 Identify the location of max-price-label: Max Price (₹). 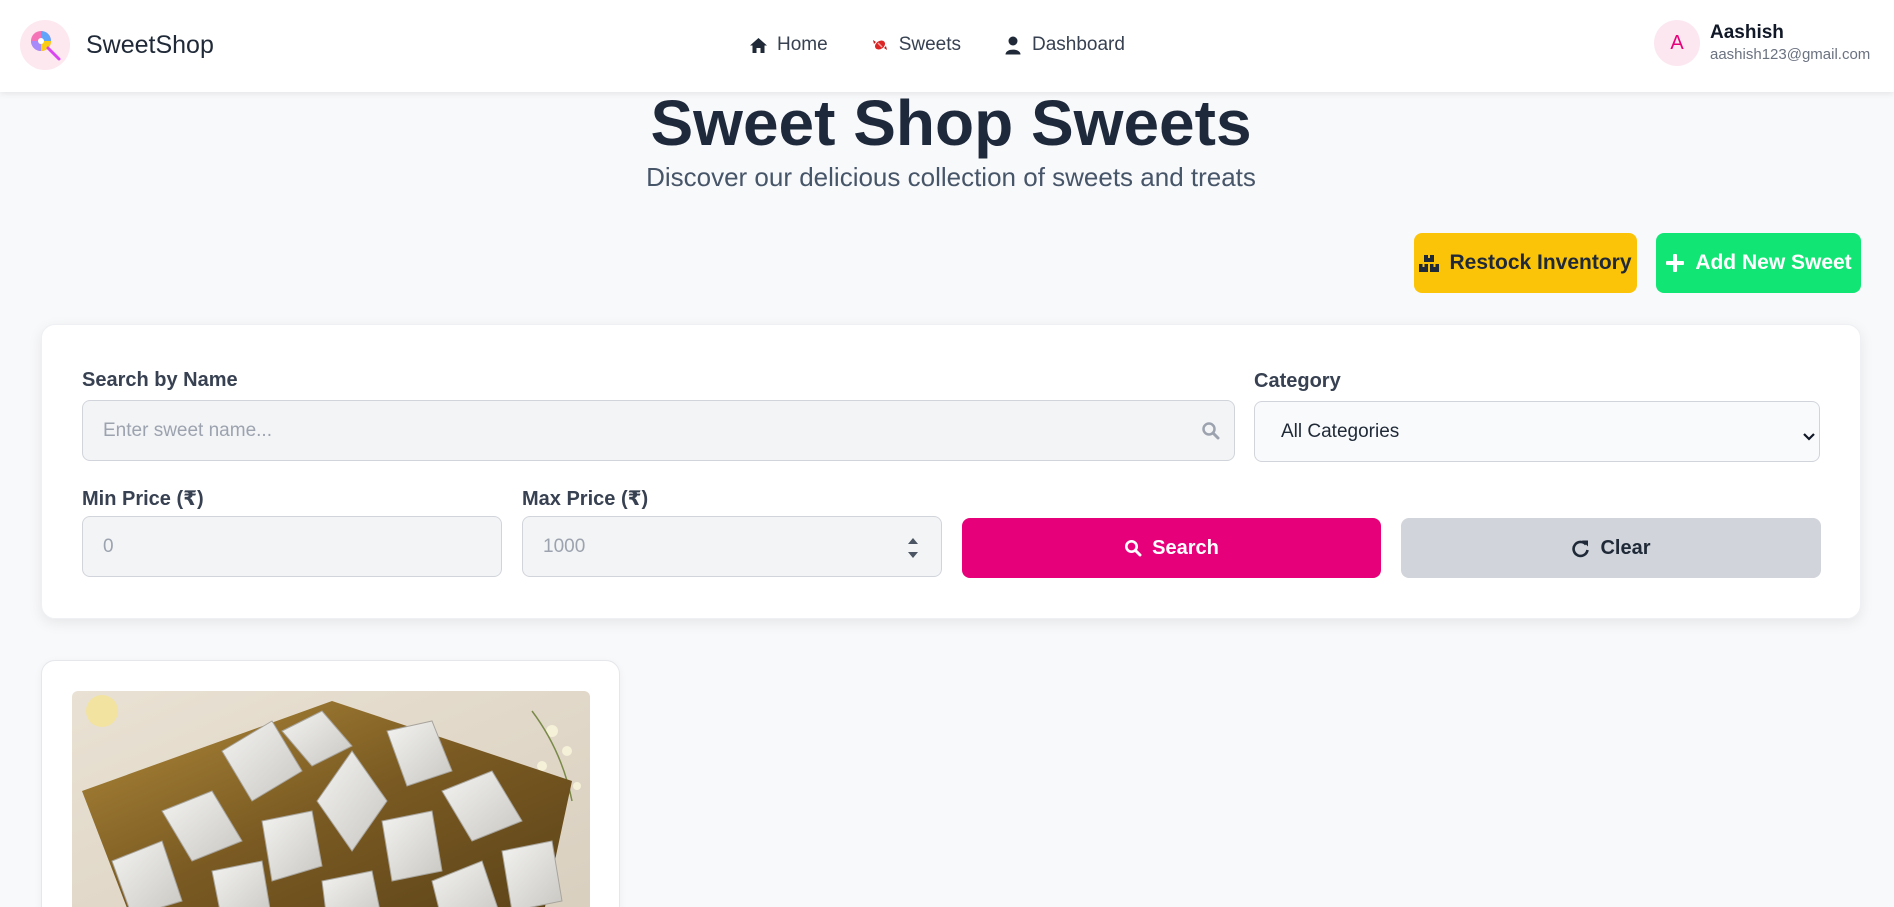
(585, 499).